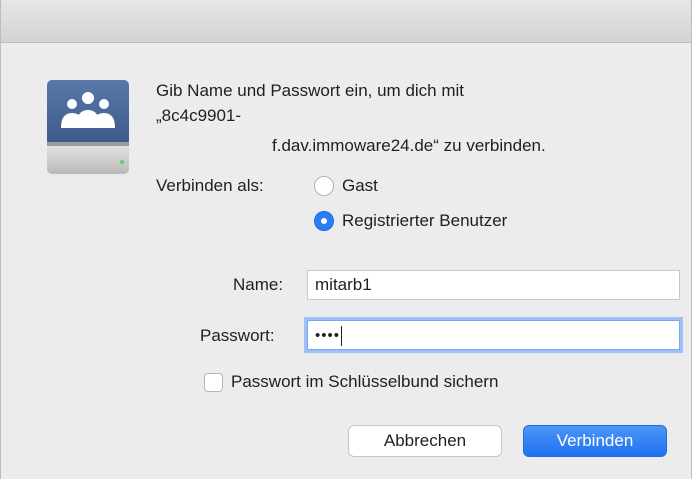 Image resolution: width=692 pixels, height=479 pixels. What do you see at coordinates (364, 382) in the screenshot?
I see `keychain-checkbox-label: Passwort im Schlüsselbund sichern` at bounding box center [364, 382].